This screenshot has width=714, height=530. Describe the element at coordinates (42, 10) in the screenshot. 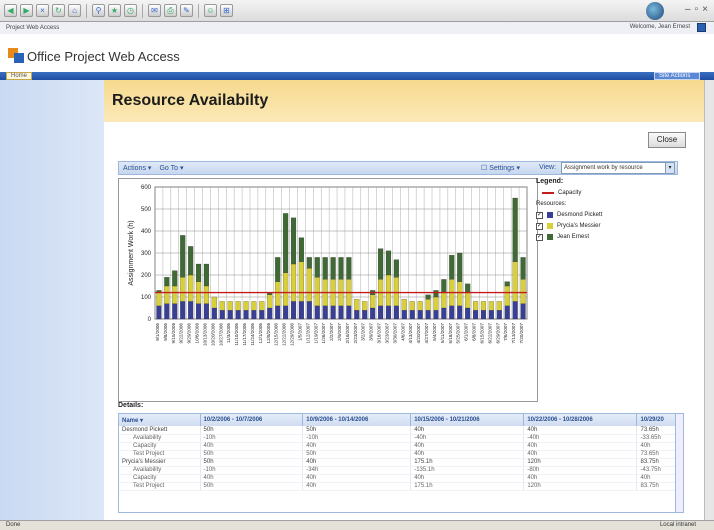

I see `stop-icon: ×` at that location.